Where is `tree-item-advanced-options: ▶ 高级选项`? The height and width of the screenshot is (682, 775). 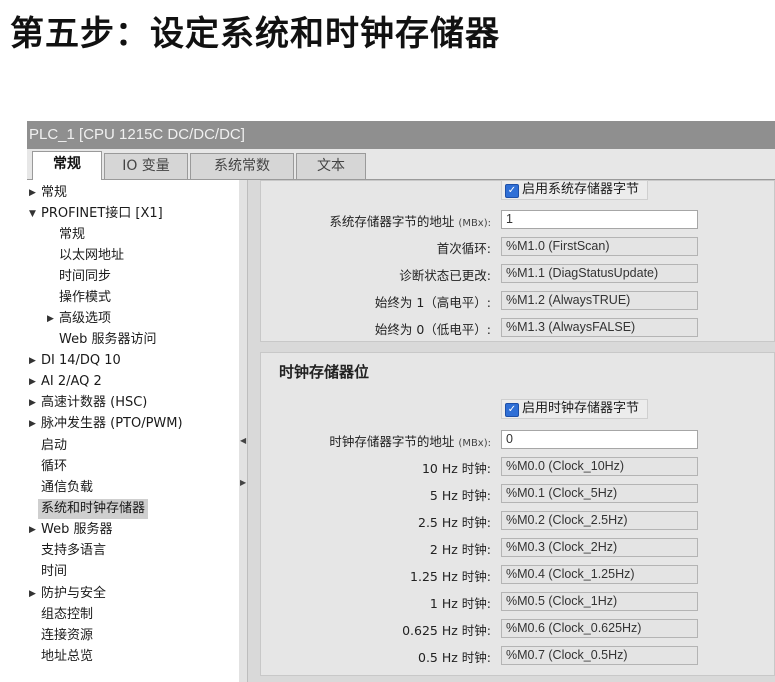
tree-item-advanced-options: ▶ 高级选项 is located at coordinates (79, 319).